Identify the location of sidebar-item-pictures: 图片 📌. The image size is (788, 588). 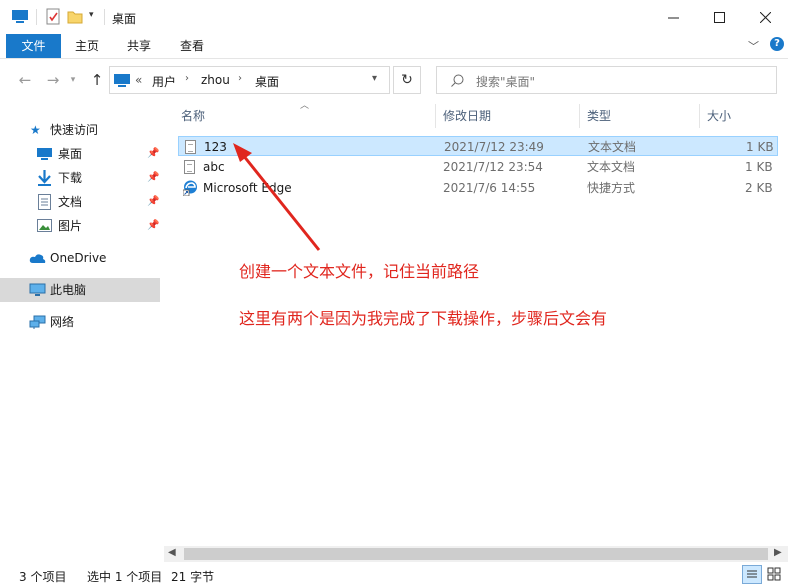
(80, 226).